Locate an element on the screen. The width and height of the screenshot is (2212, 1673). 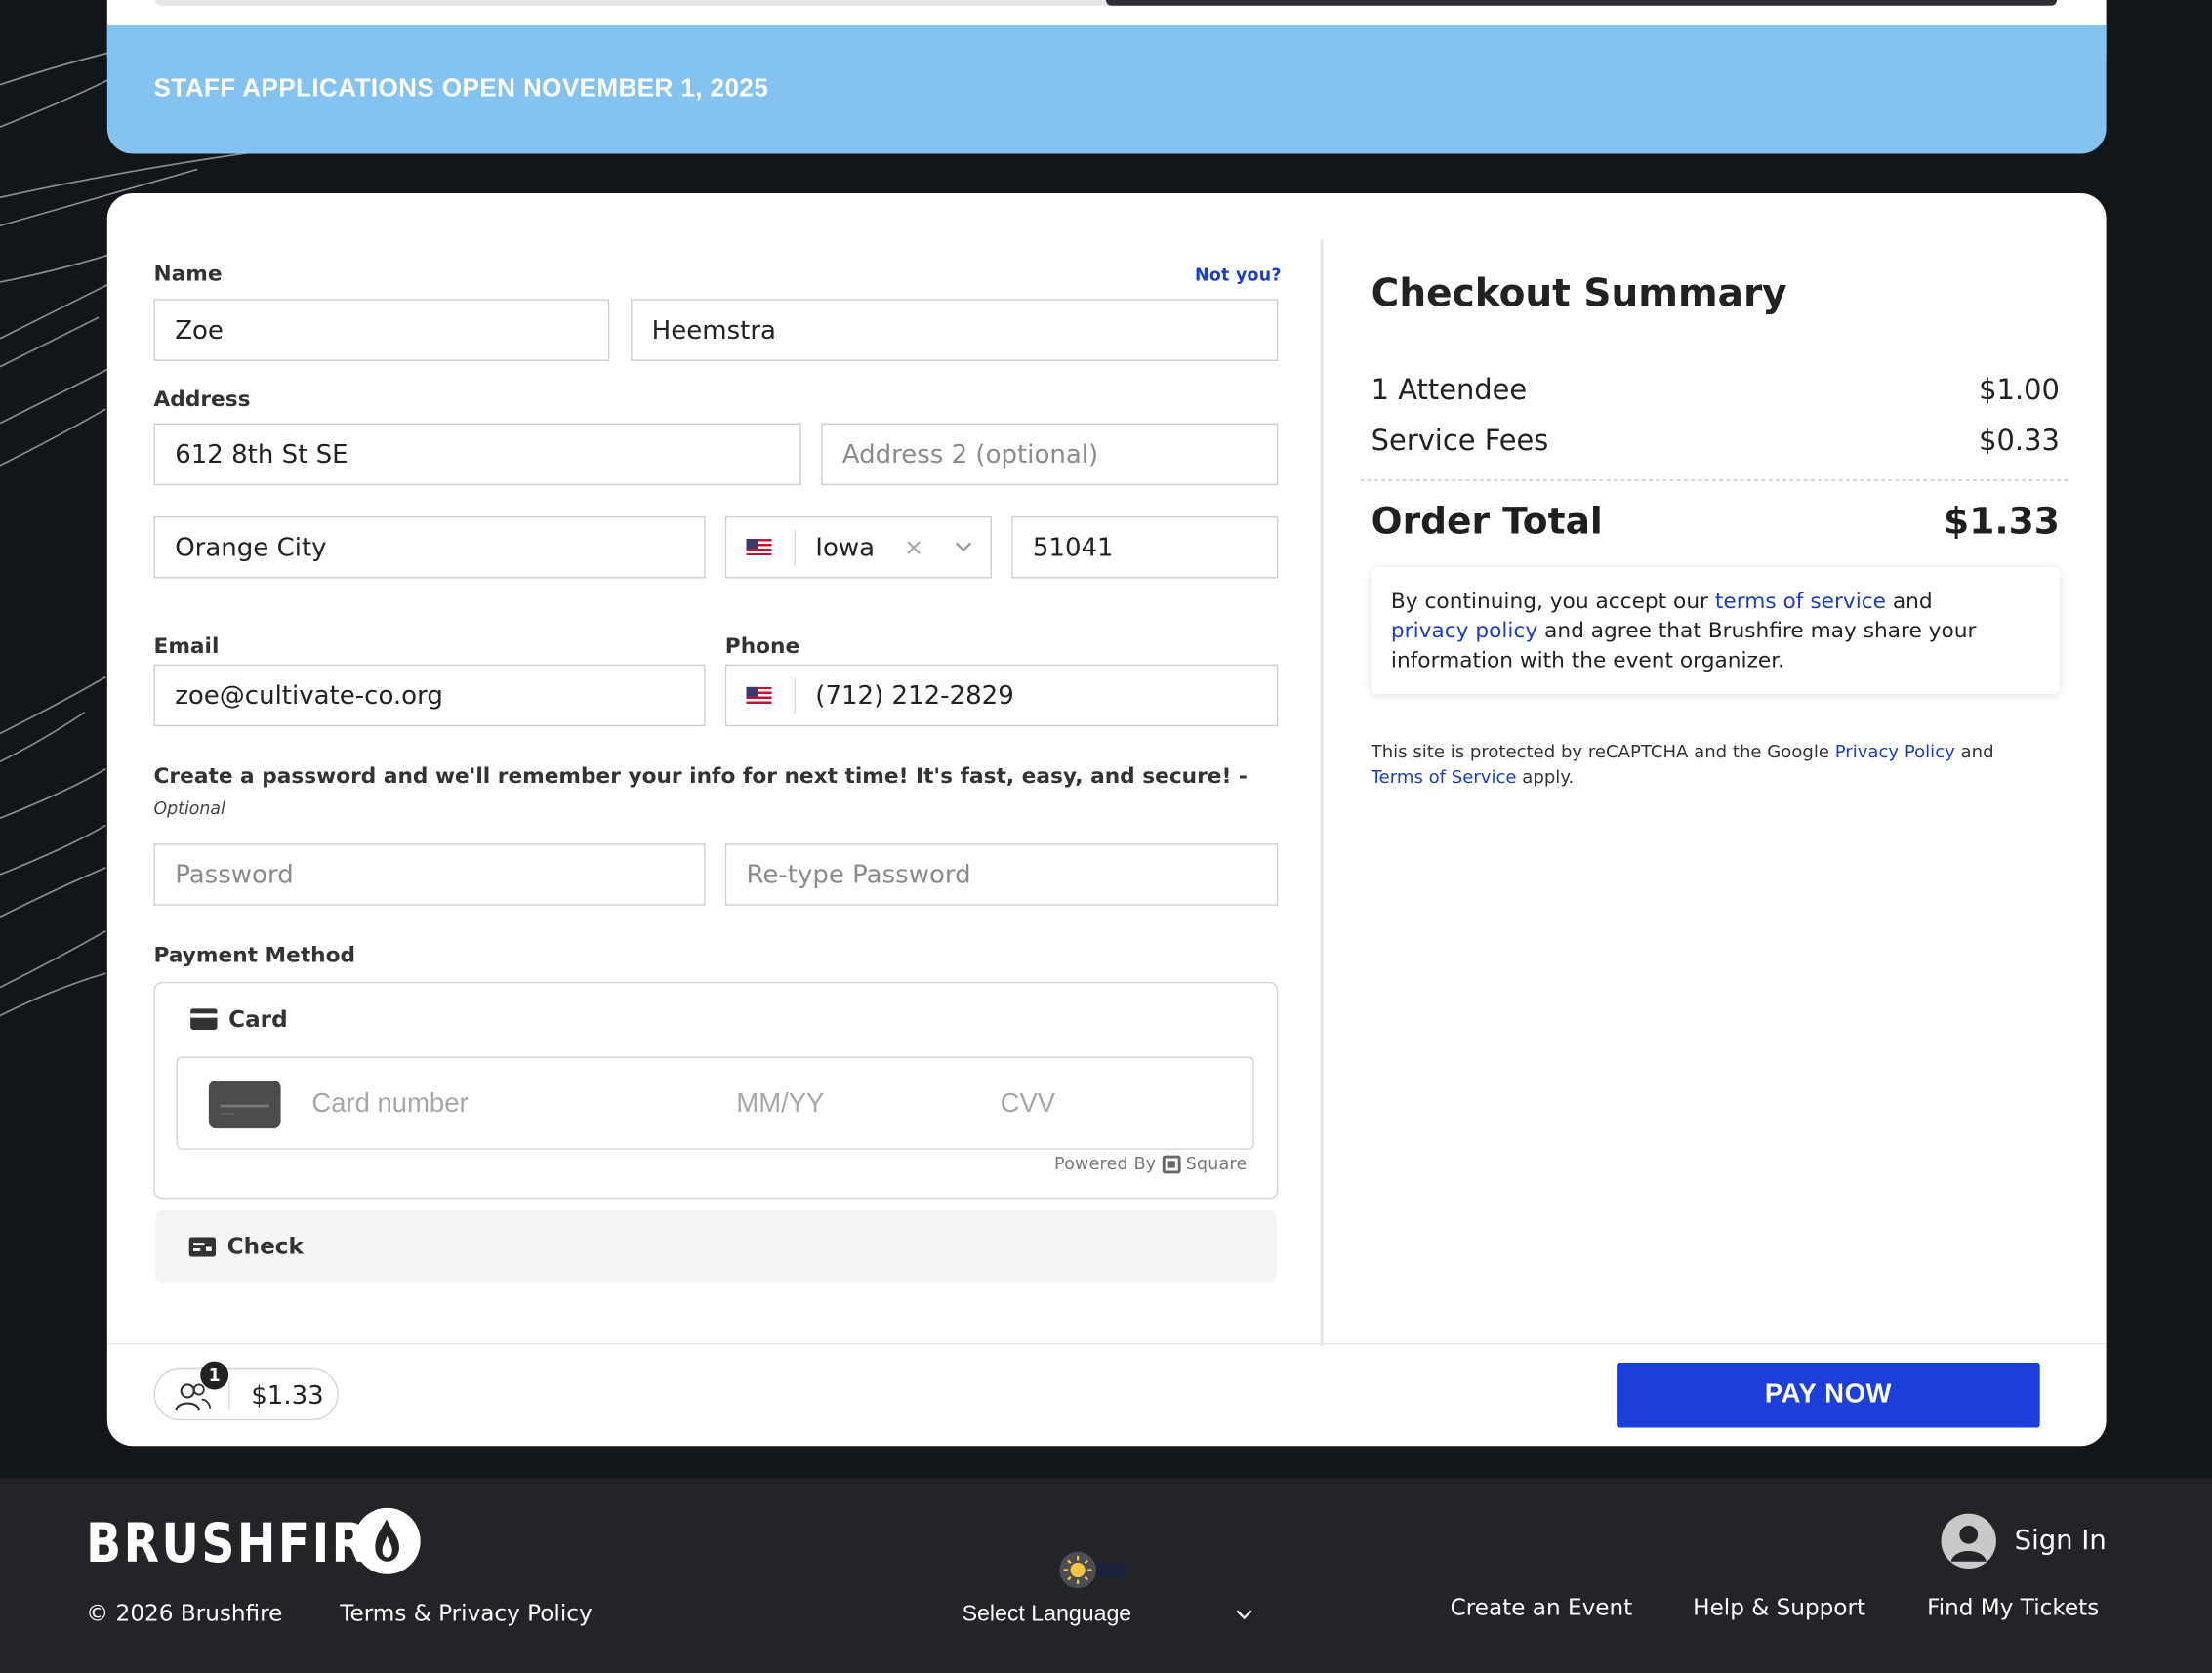
phone-field: (712) 212-2829 is located at coordinates (1001, 696).